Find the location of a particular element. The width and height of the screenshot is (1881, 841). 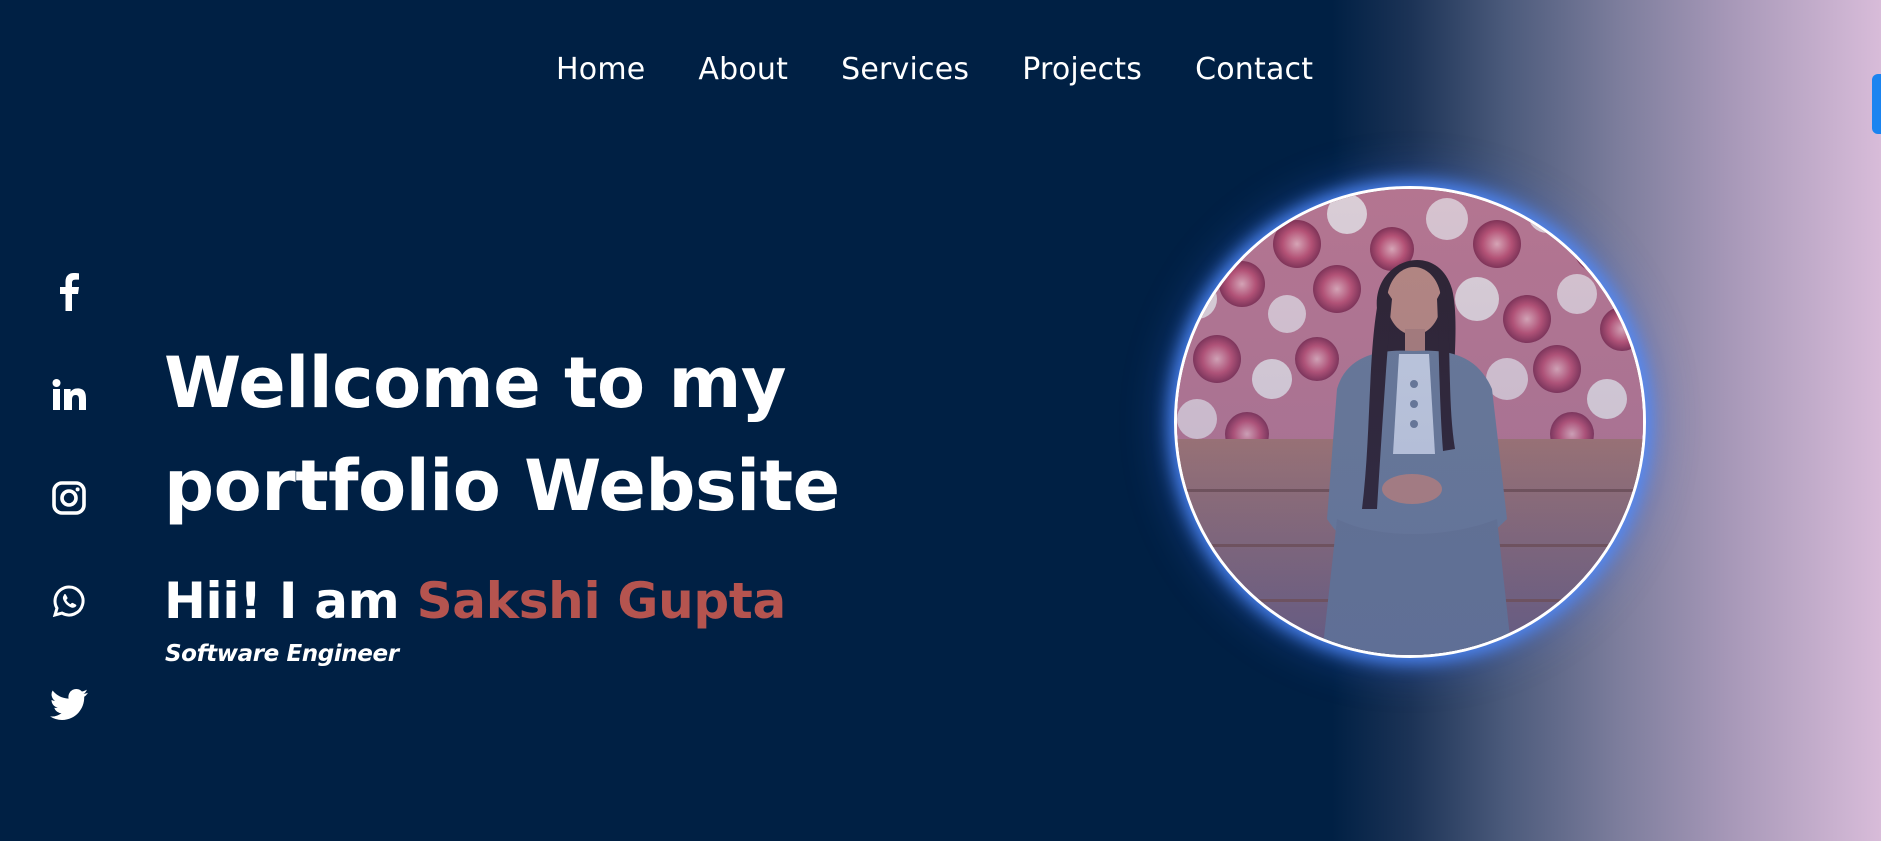

nav-services-link: Services is located at coordinates (905, 70).